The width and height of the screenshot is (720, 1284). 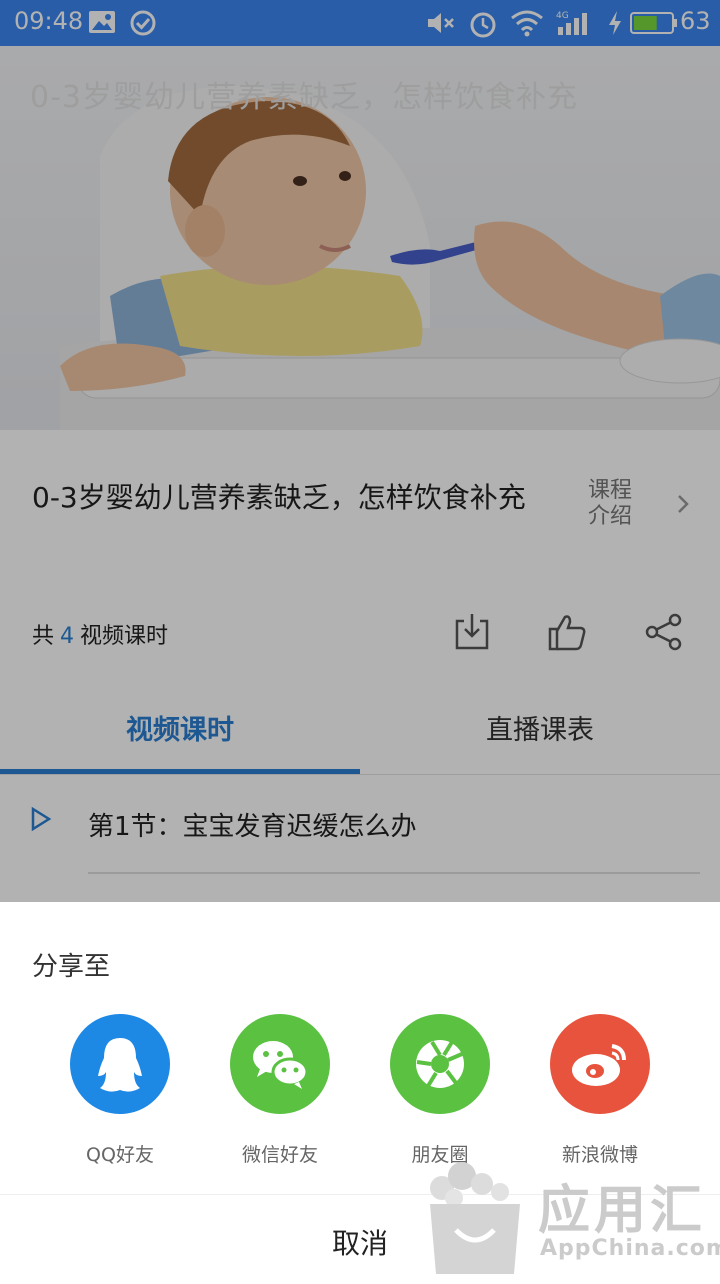 I want to click on share-option-weibo: 新浪微博, so click(x=600, y=1090).